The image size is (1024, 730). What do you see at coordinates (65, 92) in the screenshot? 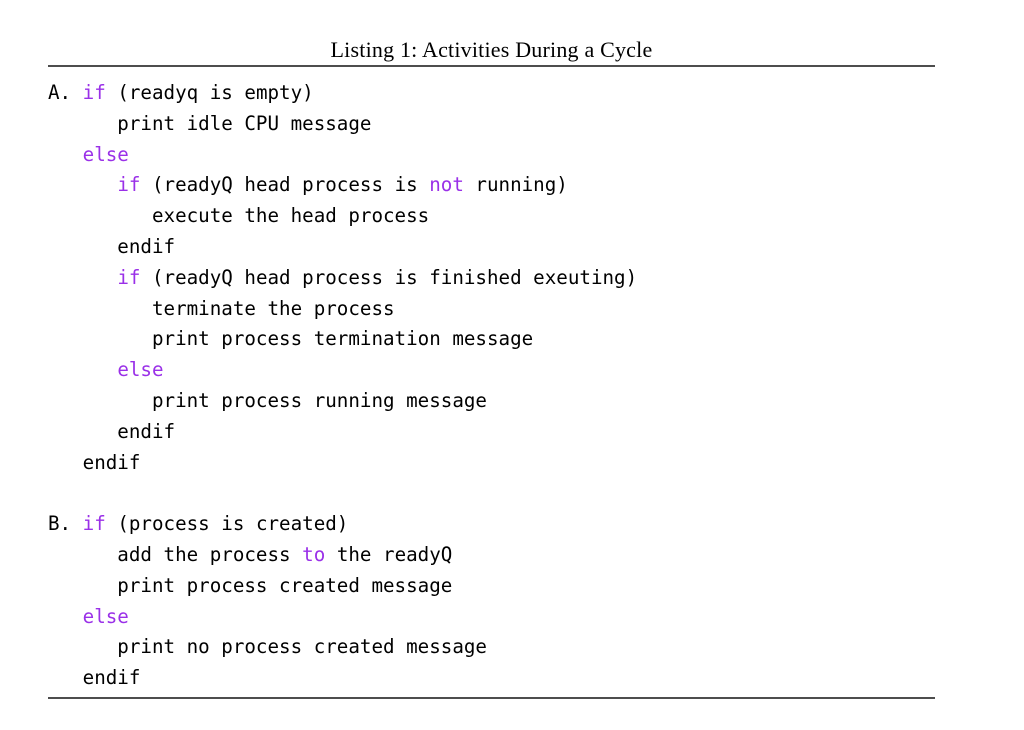
I see `code-text: A.` at bounding box center [65, 92].